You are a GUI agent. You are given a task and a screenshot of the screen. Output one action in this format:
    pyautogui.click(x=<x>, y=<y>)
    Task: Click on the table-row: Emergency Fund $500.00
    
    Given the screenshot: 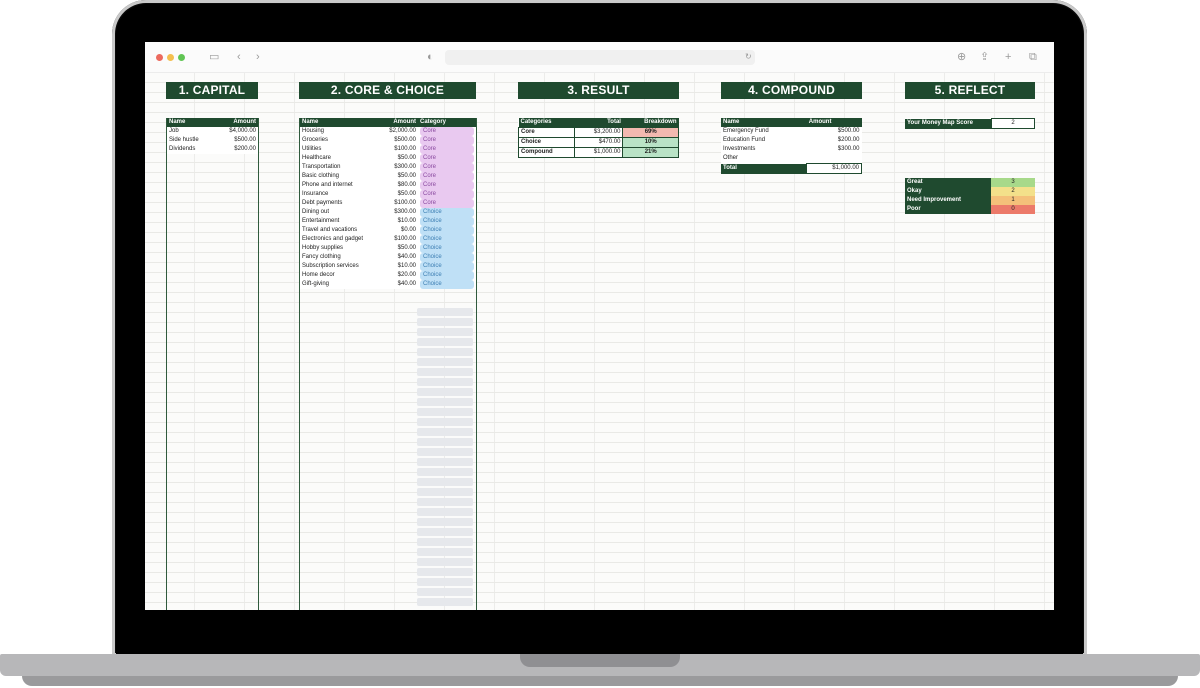 What is the action you would take?
    pyautogui.click(x=791, y=131)
    